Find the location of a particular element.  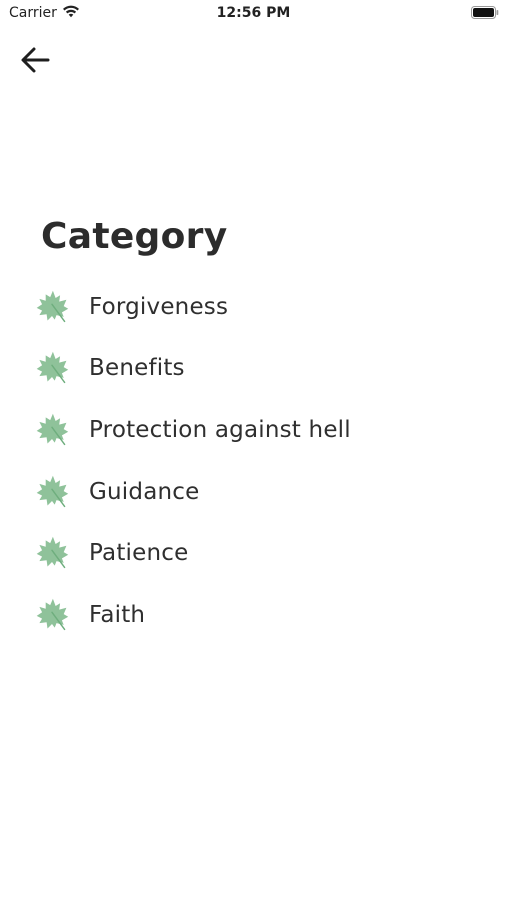

category-label: Patience is located at coordinates (139, 553).